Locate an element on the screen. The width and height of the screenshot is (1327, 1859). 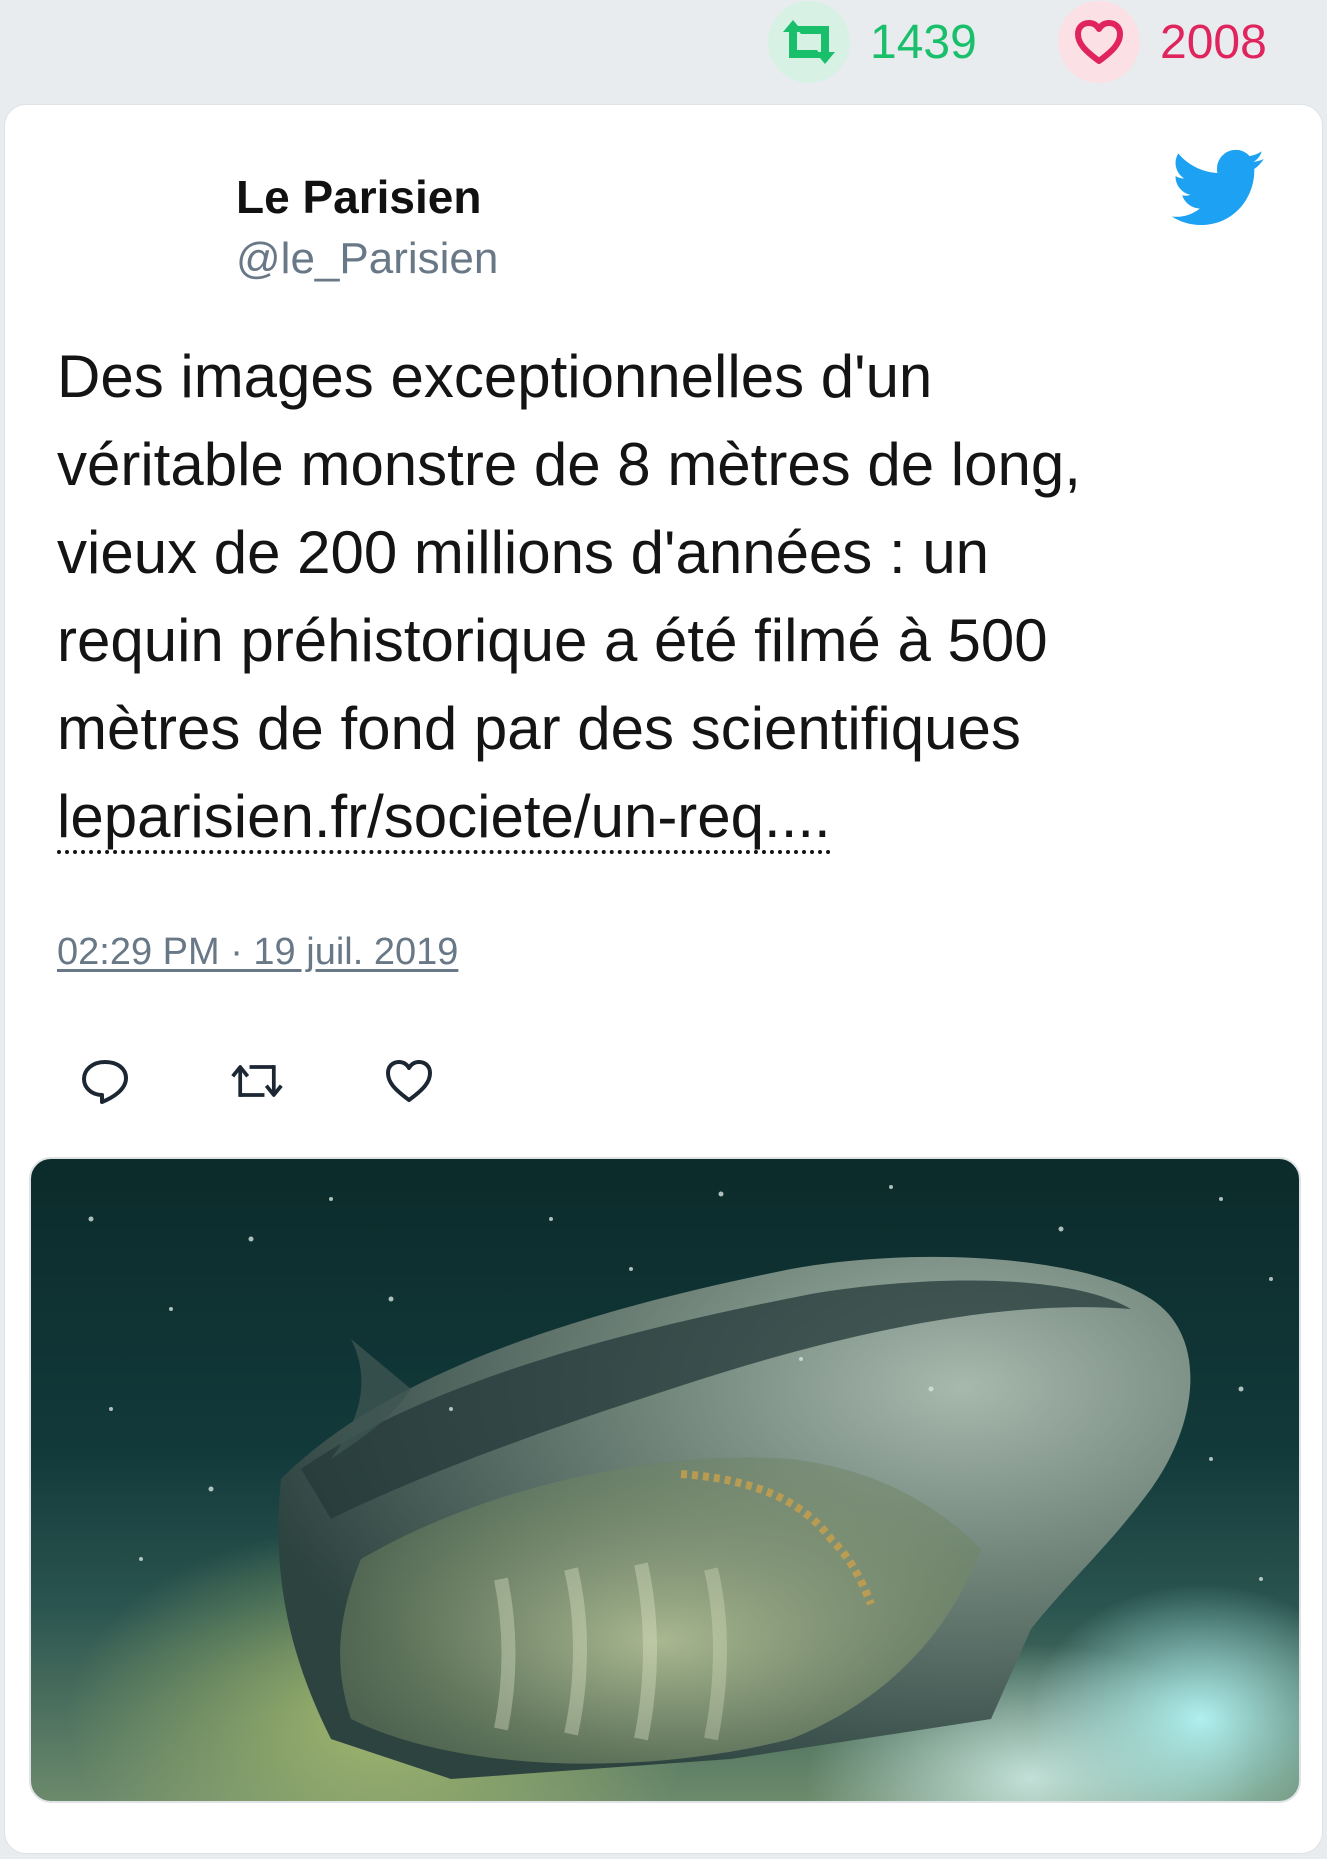
tweet-actions is located at coordinates (305, 1081).